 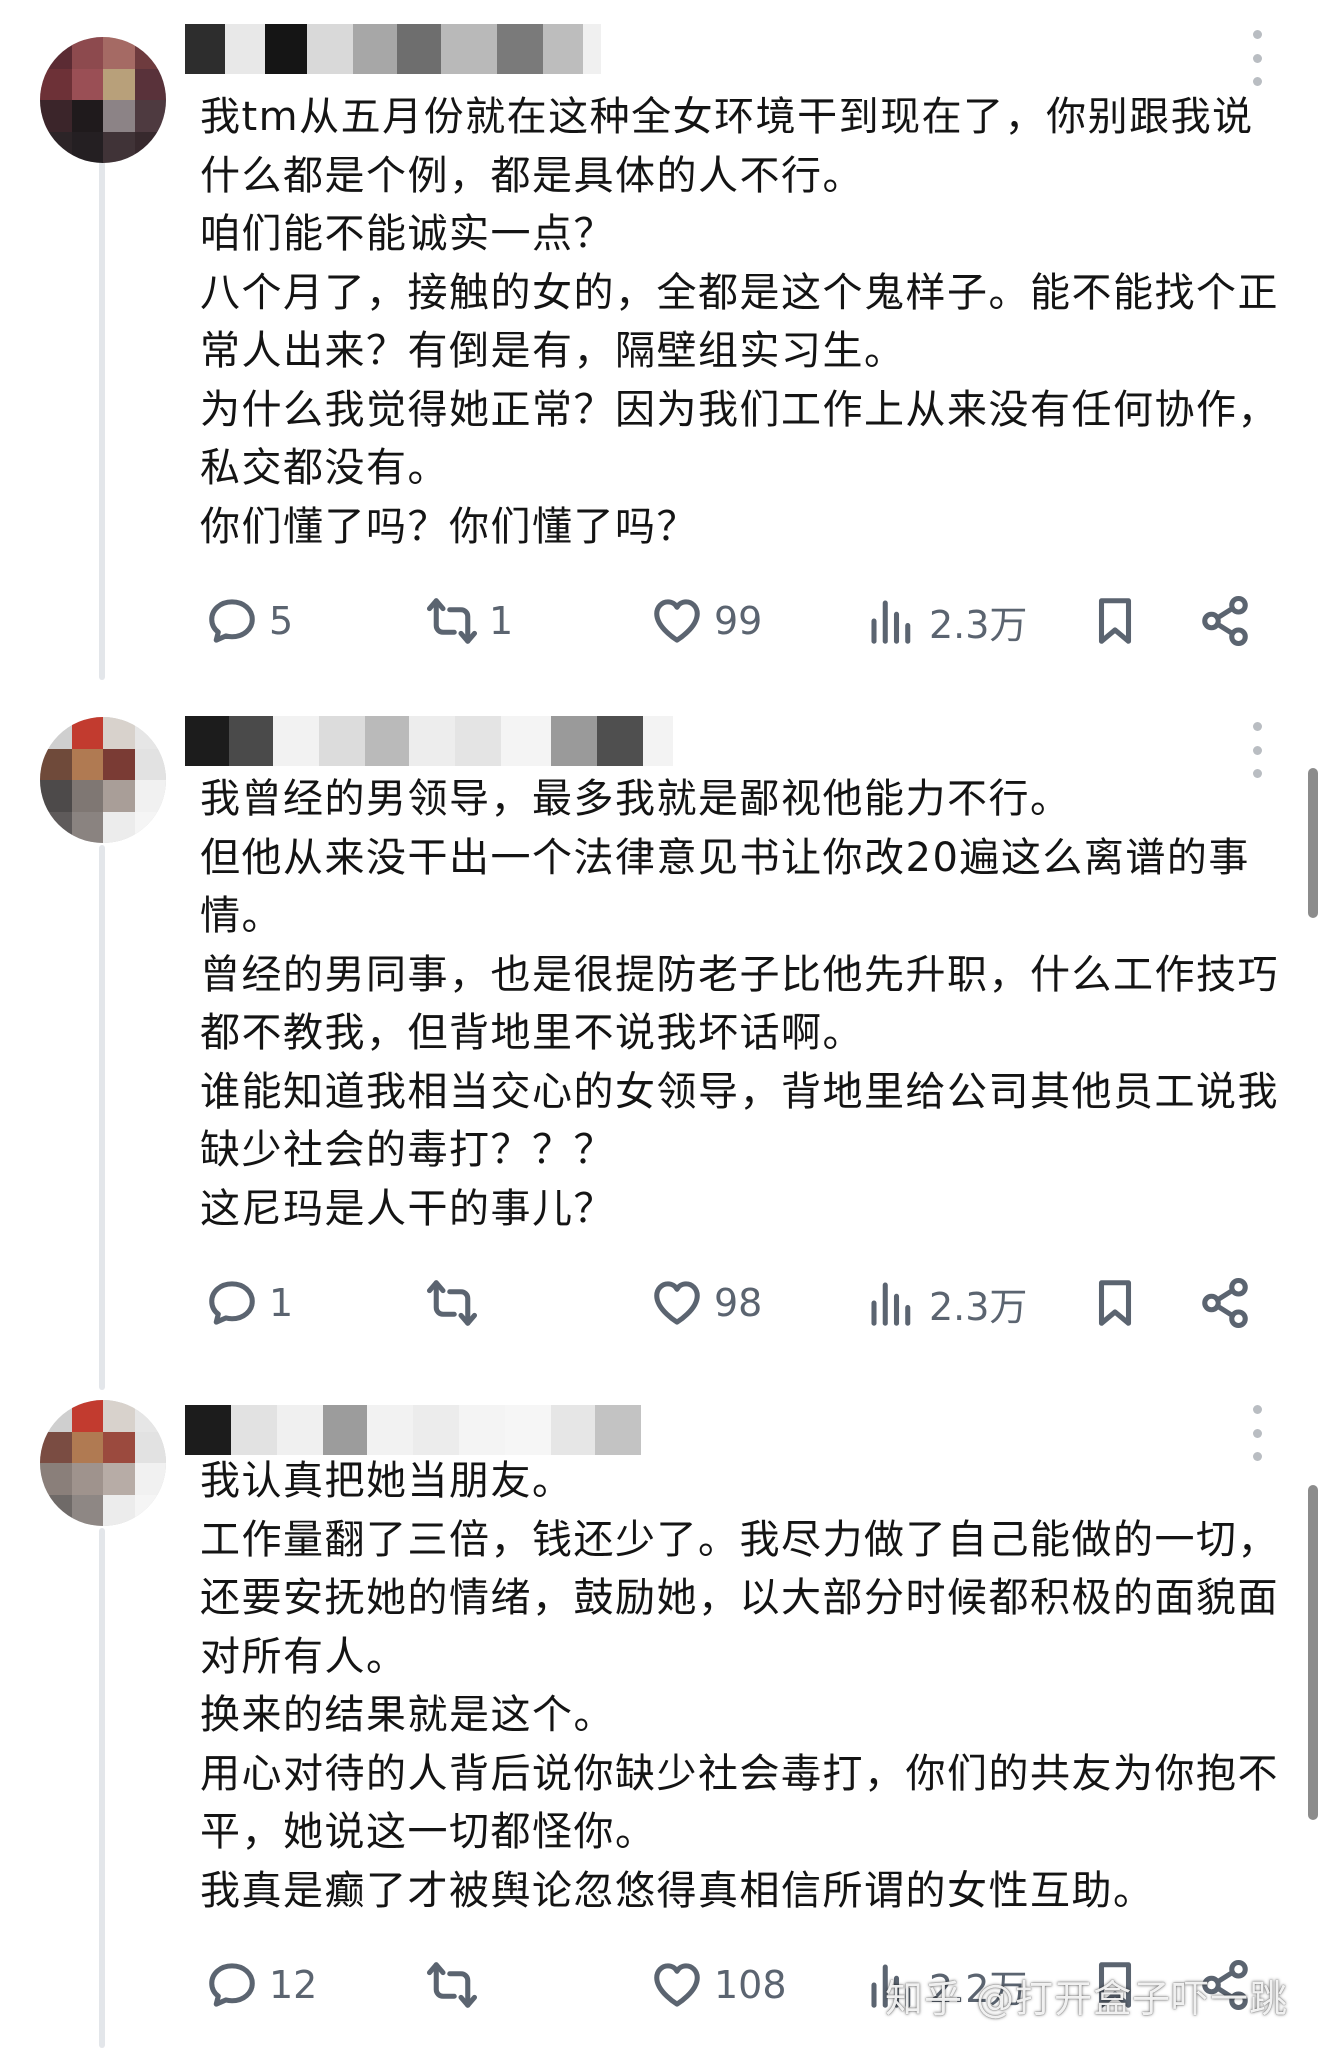 I want to click on post-paragraph: 我认真把她当朋友。, so click(x=387, y=1481).